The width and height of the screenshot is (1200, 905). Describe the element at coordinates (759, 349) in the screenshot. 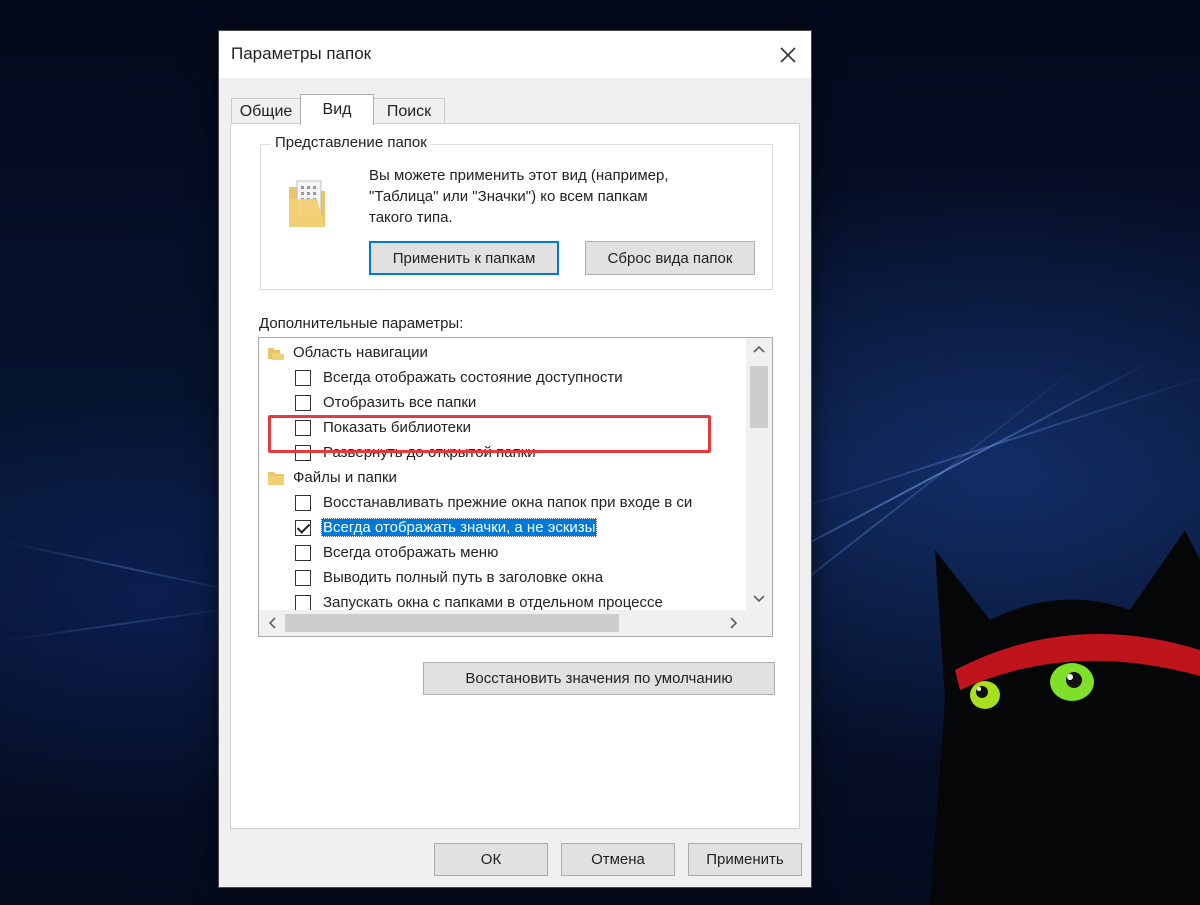

I see `scroll-up-icon` at that location.